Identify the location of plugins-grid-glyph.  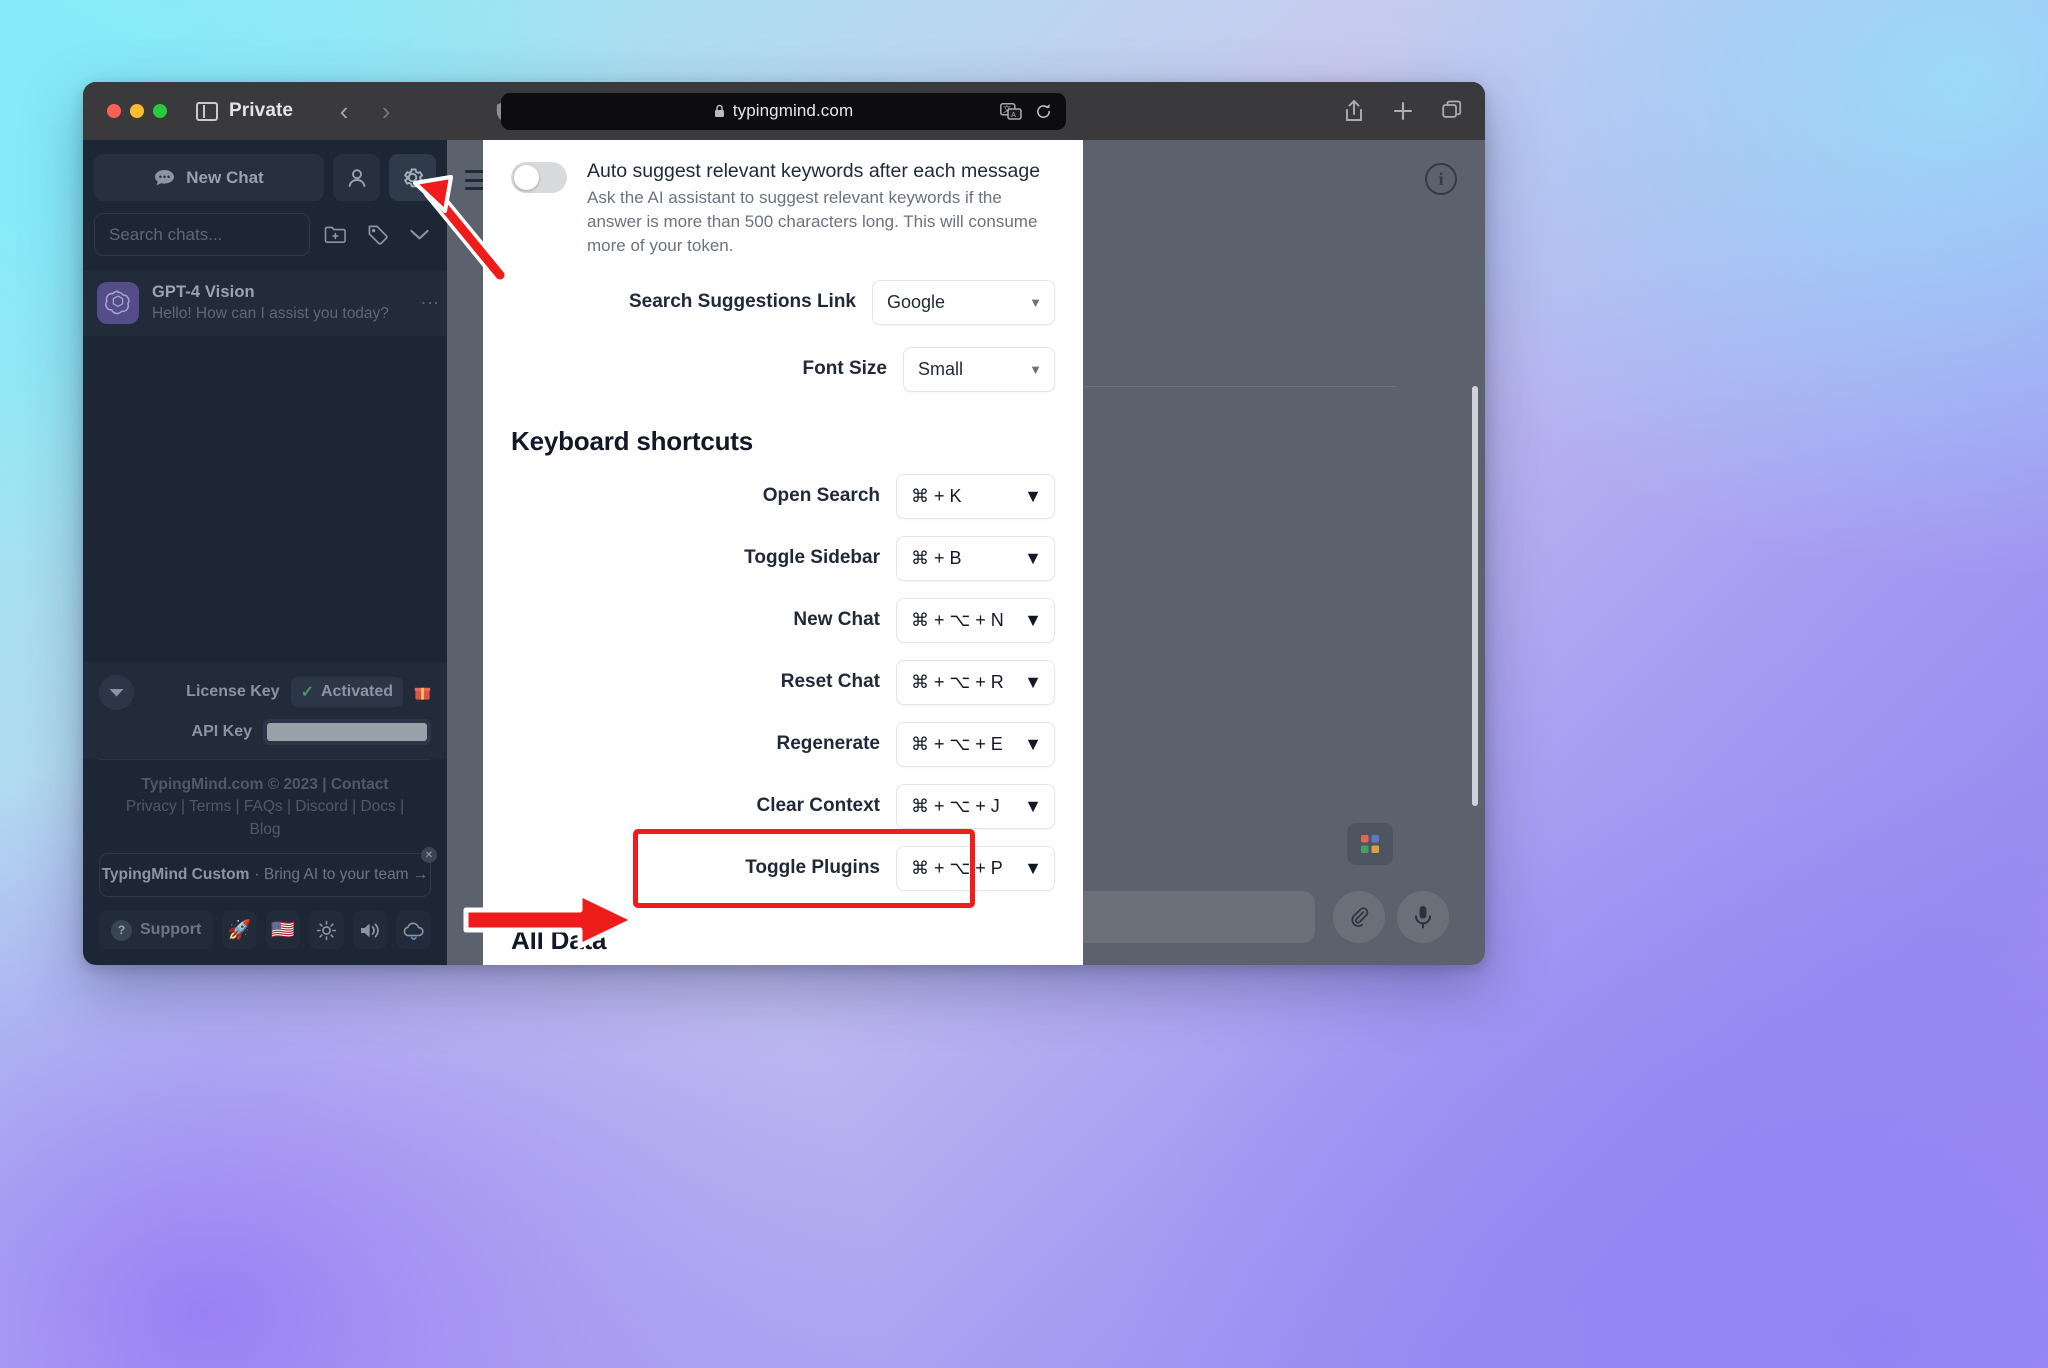
(1370, 844).